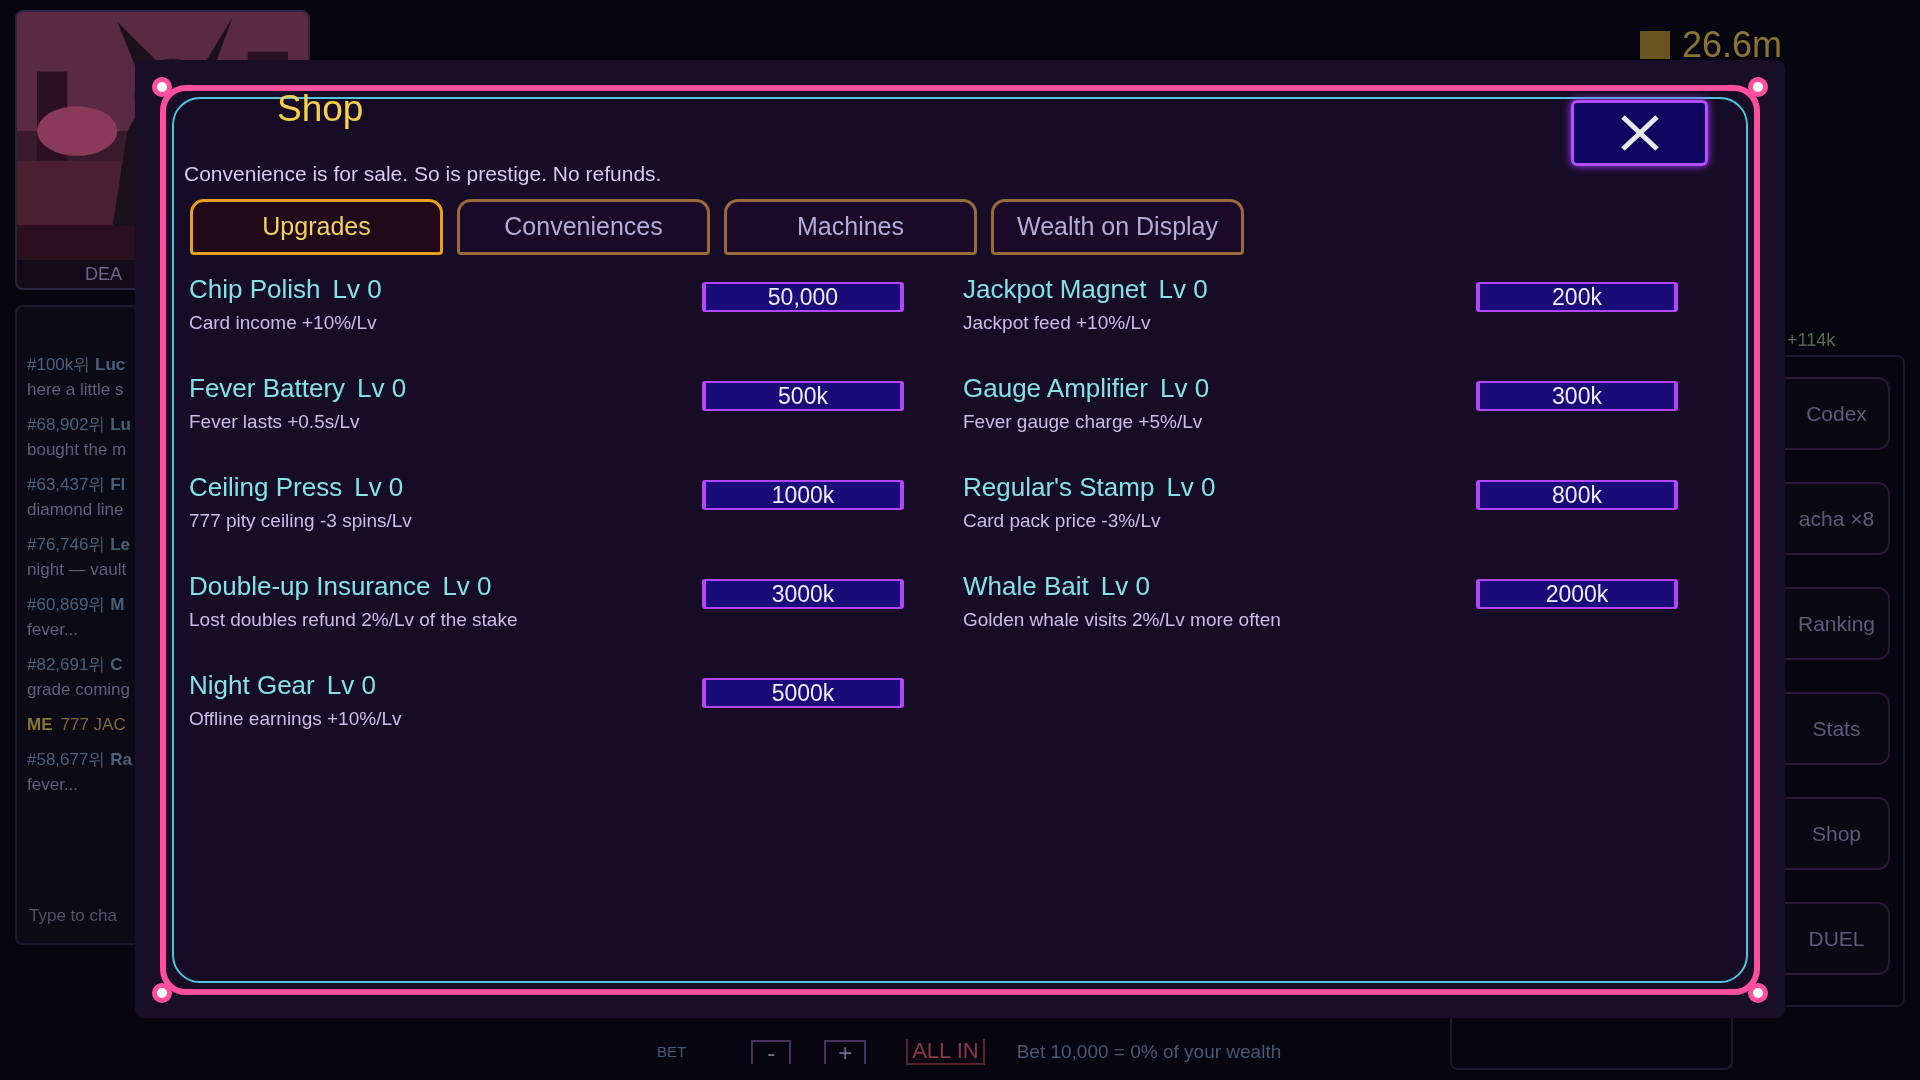  Describe the element at coordinates (76, 365) in the screenshot. I see `chat-author: #100k위 Luc` at that location.